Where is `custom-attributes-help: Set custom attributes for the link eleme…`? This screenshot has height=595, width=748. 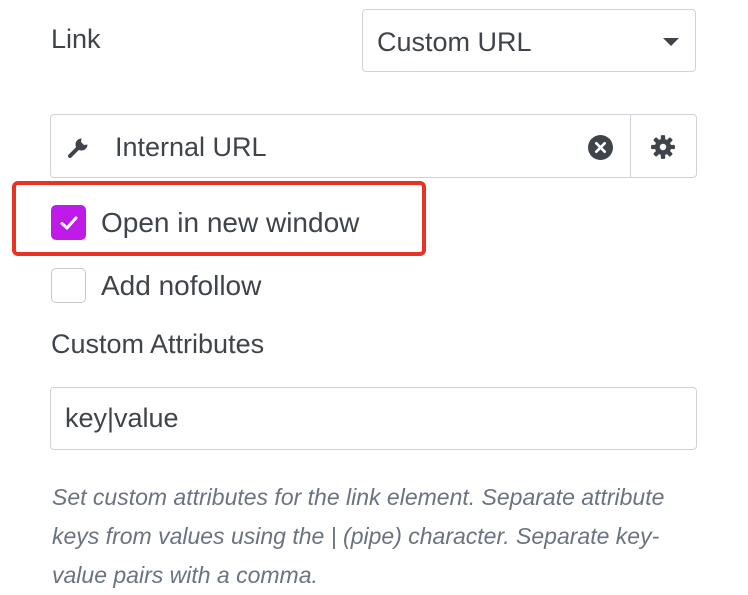
custom-attributes-help: Set custom attributes for the link eleme… is located at coordinates (358, 536).